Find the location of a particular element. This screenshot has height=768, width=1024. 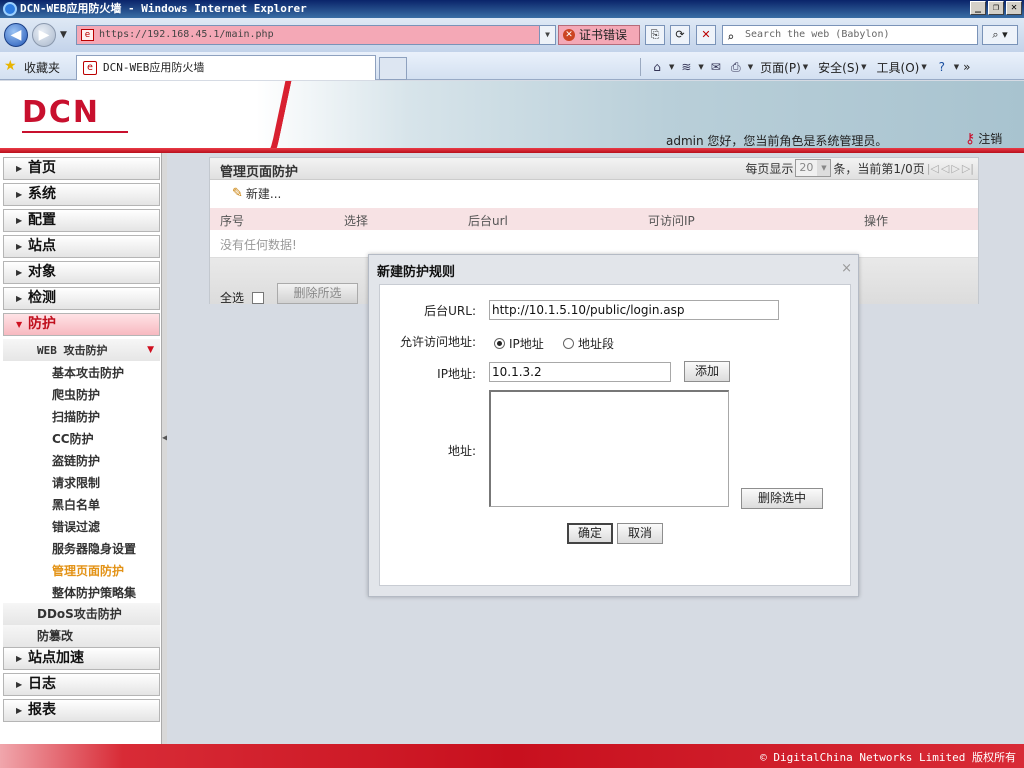

radio-address-range: 地址段 is located at coordinates (588, 343).